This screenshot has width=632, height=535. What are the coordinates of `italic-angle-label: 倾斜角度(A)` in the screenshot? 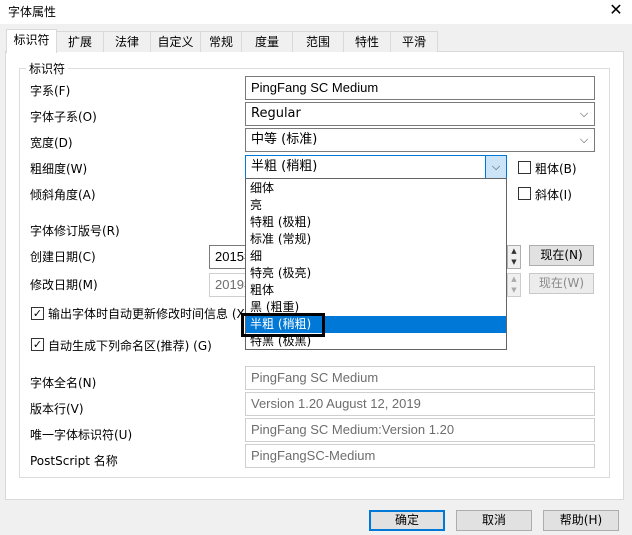 It's located at (63, 195).